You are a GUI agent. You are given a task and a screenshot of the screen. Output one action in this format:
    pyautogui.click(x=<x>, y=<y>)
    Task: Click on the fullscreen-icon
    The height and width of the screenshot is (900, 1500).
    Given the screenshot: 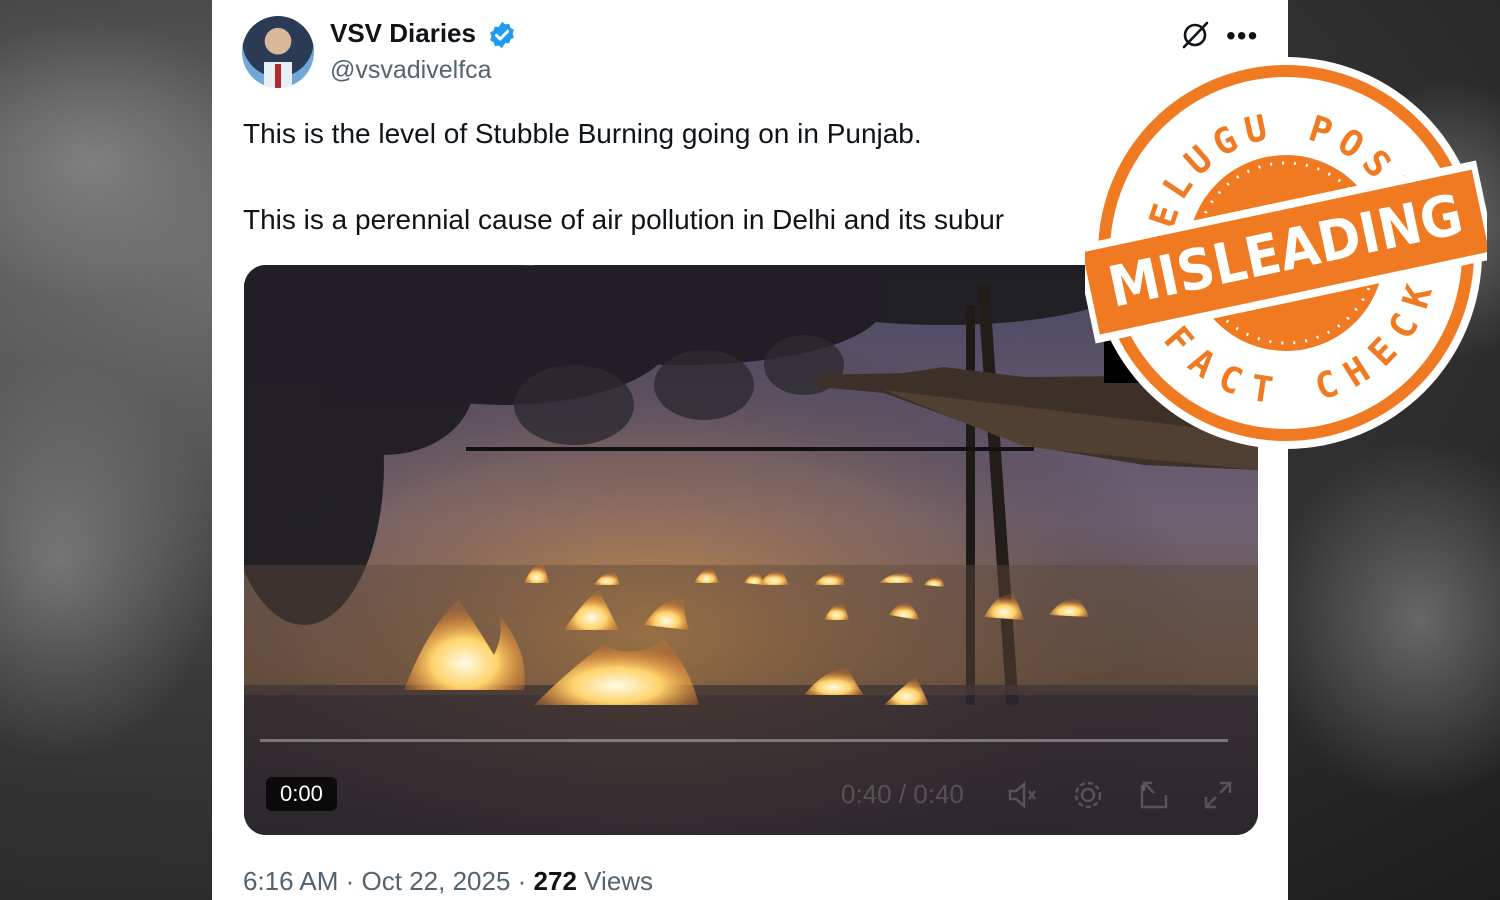 What is the action you would take?
    pyautogui.click(x=1218, y=795)
    